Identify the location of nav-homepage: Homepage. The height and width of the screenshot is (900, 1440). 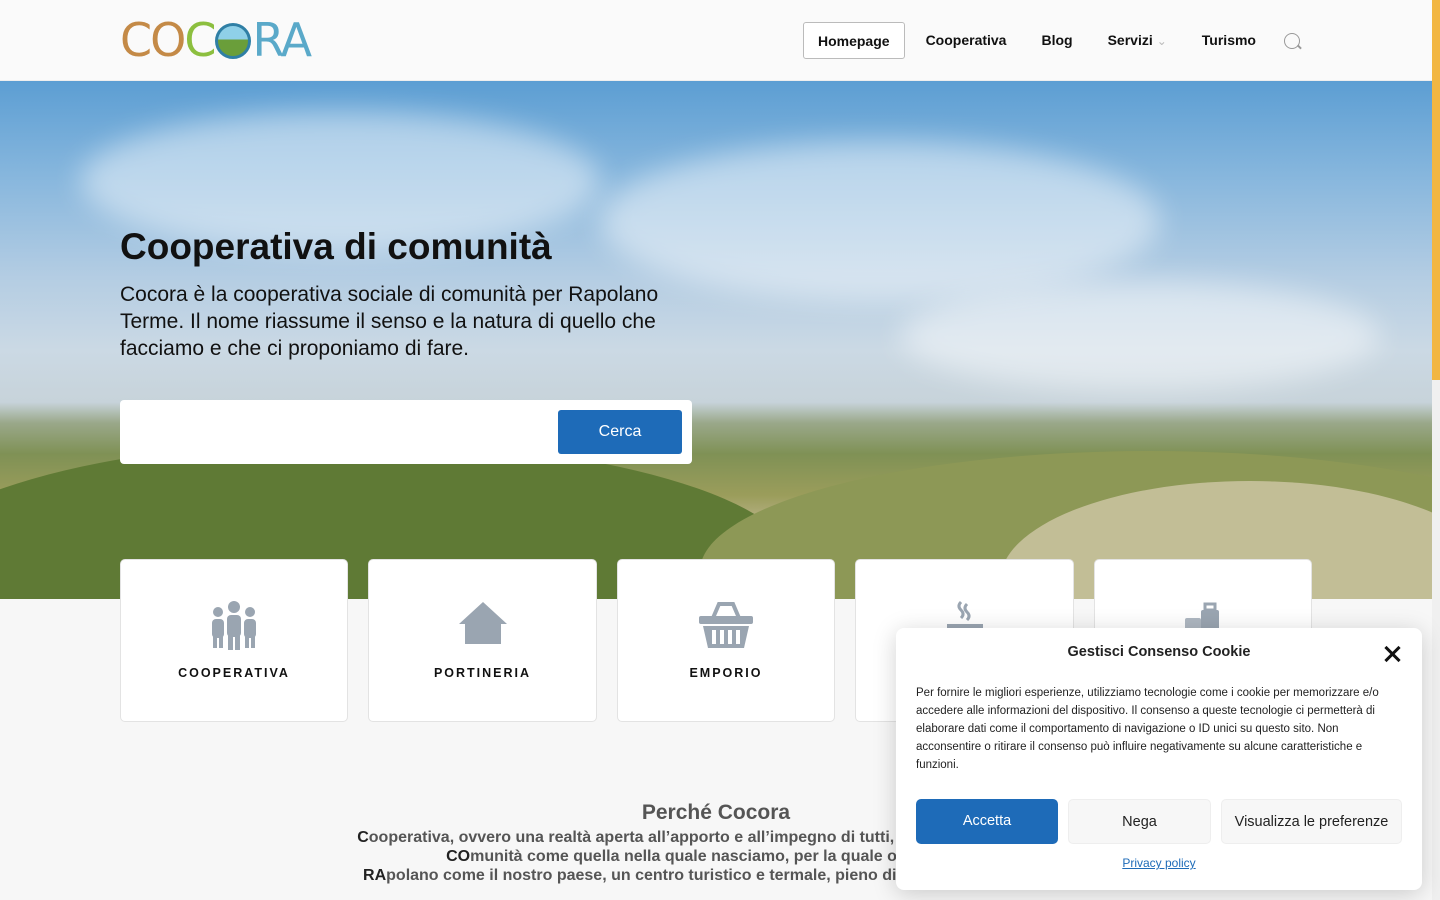
(853, 40).